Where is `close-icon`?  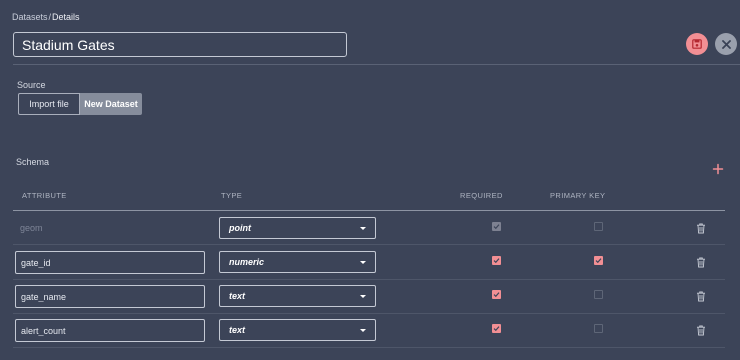 close-icon is located at coordinates (726, 44).